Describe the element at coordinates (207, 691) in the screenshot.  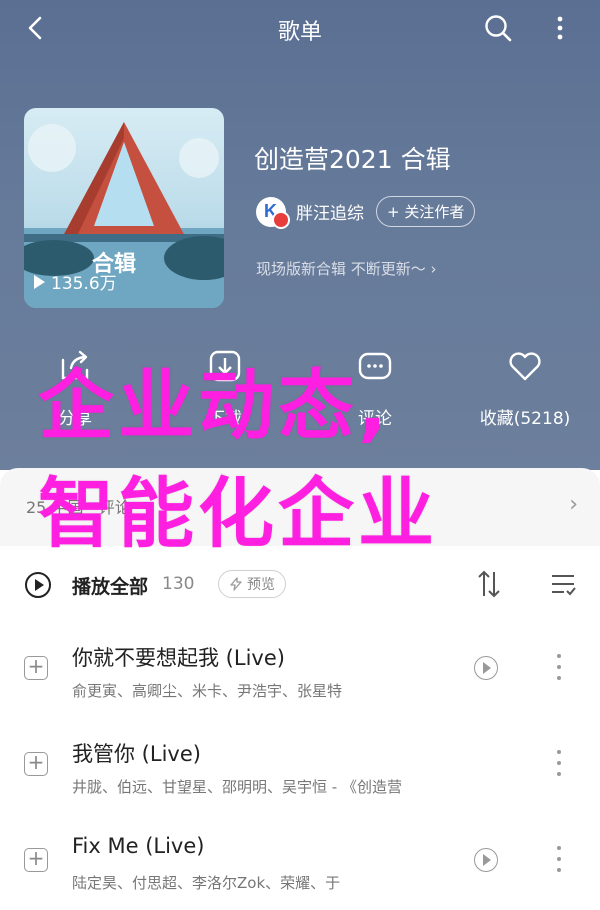
I see `song-artists: 俞更寅、高卿尘、米卡、尹浩宇、张星特` at that location.